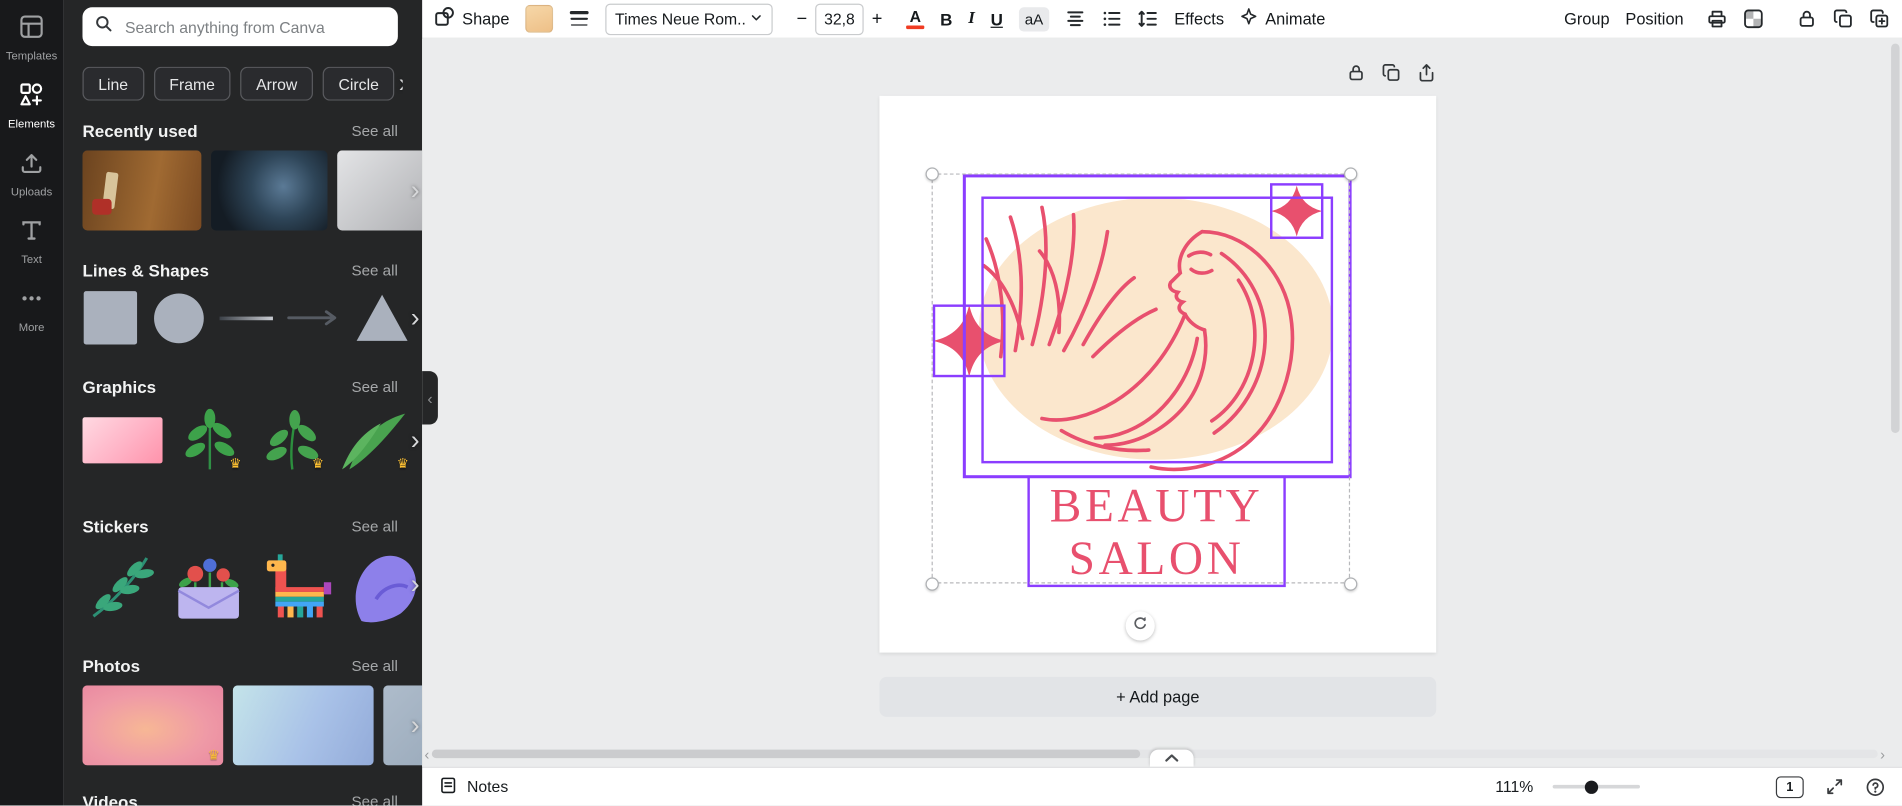 Image resolution: width=1902 pixels, height=806 pixels. I want to click on italic-button: I, so click(971, 18).